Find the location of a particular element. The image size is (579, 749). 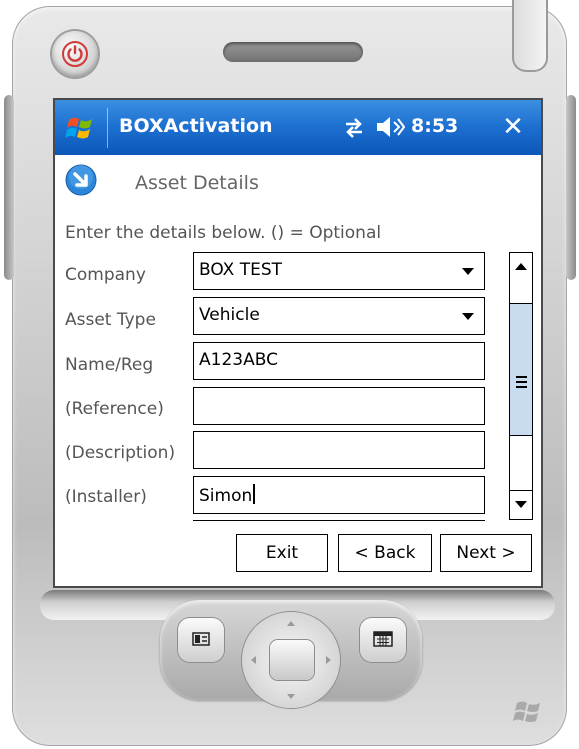

arrow-down-icon is located at coordinates (521, 504).